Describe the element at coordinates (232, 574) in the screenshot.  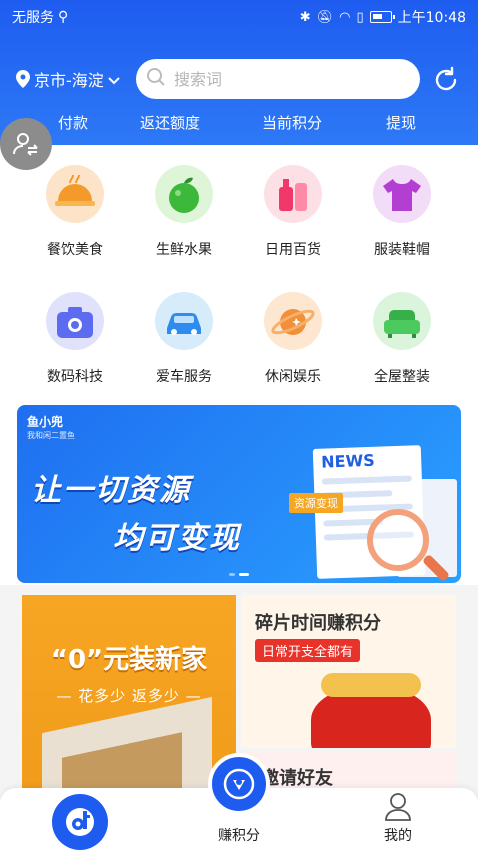
I see `carousel-dot` at that location.